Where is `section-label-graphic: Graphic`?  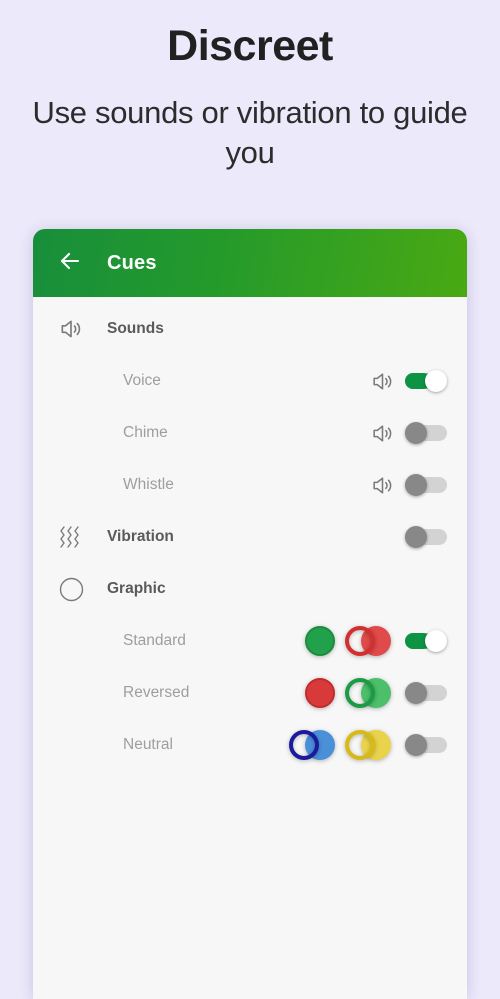
section-label-graphic: Graphic is located at coordinates (136, 588).